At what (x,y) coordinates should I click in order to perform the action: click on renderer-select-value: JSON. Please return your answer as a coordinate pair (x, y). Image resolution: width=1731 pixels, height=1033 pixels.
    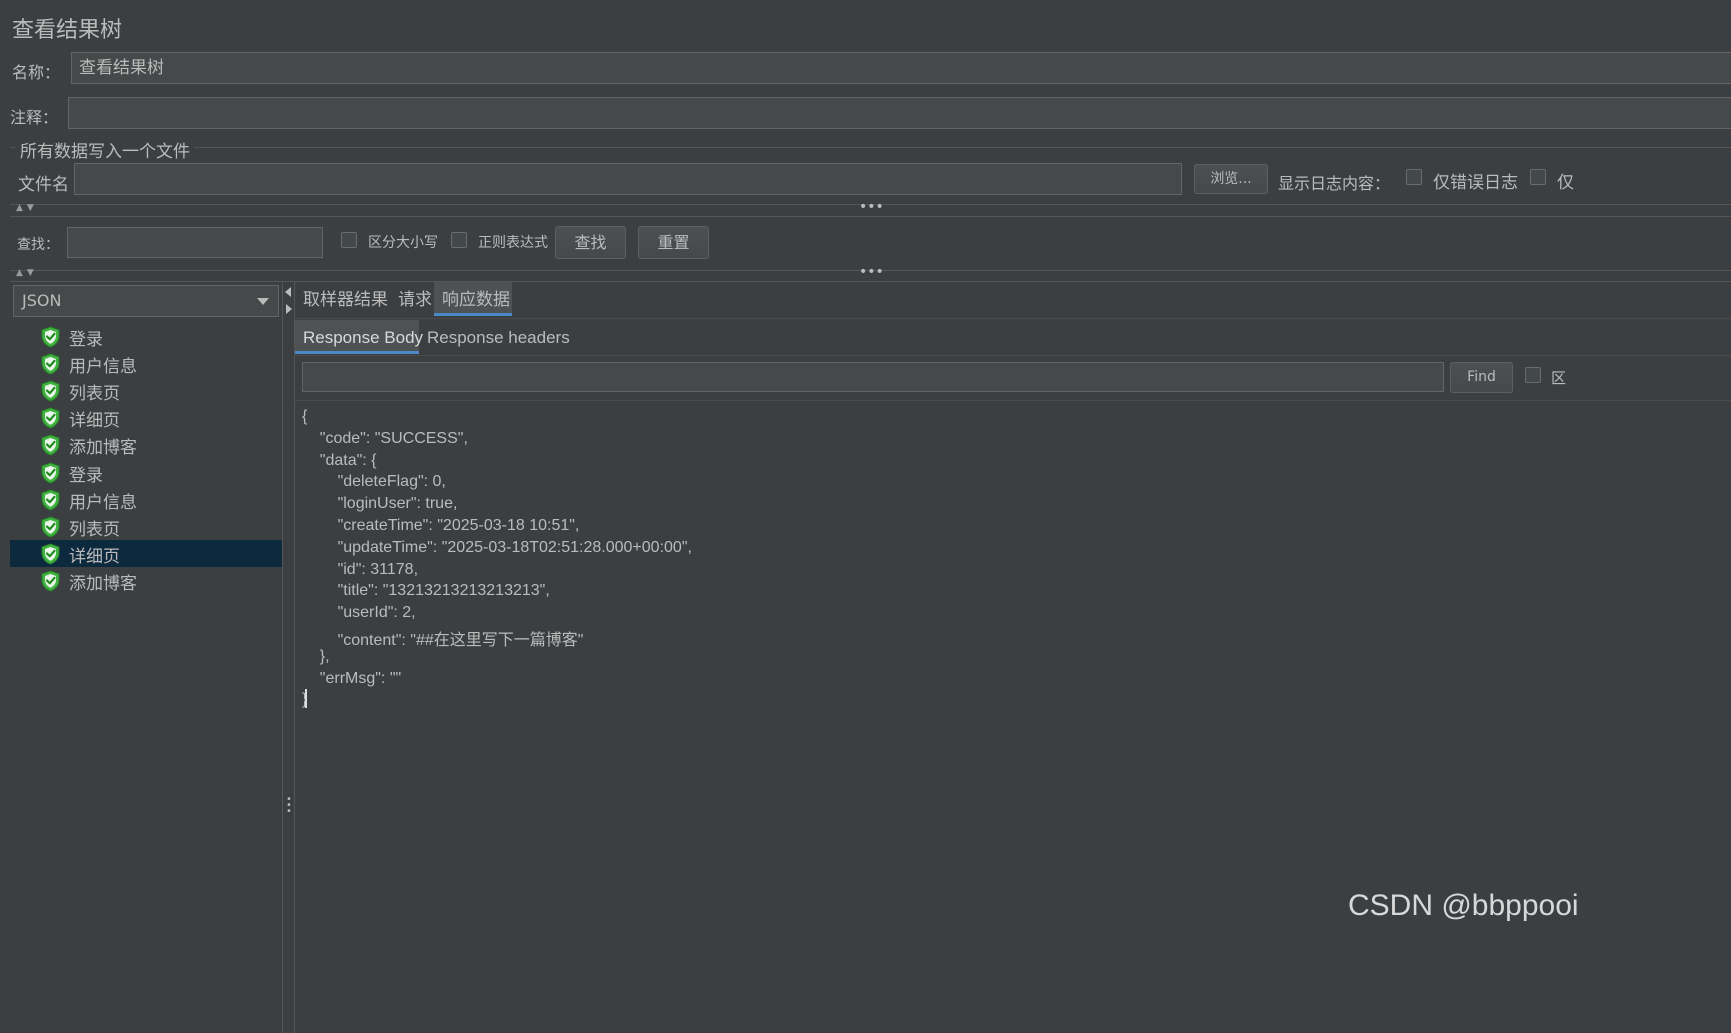
    Looking at the image, I should click on (42, 300).